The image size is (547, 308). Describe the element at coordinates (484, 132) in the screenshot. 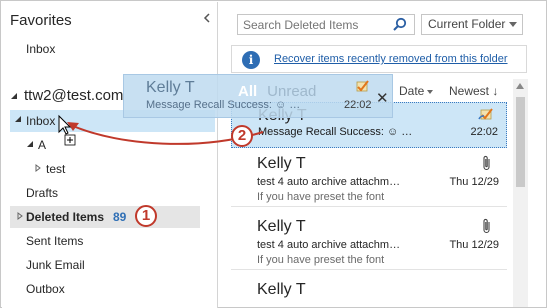

I see `mail-date: 22:02` at that location.